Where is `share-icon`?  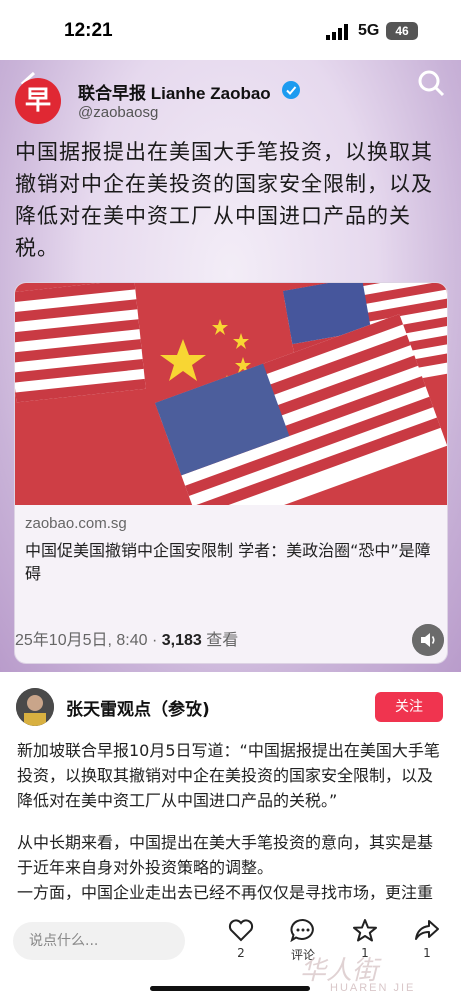
share-icon is located at coordinates (427, 930).